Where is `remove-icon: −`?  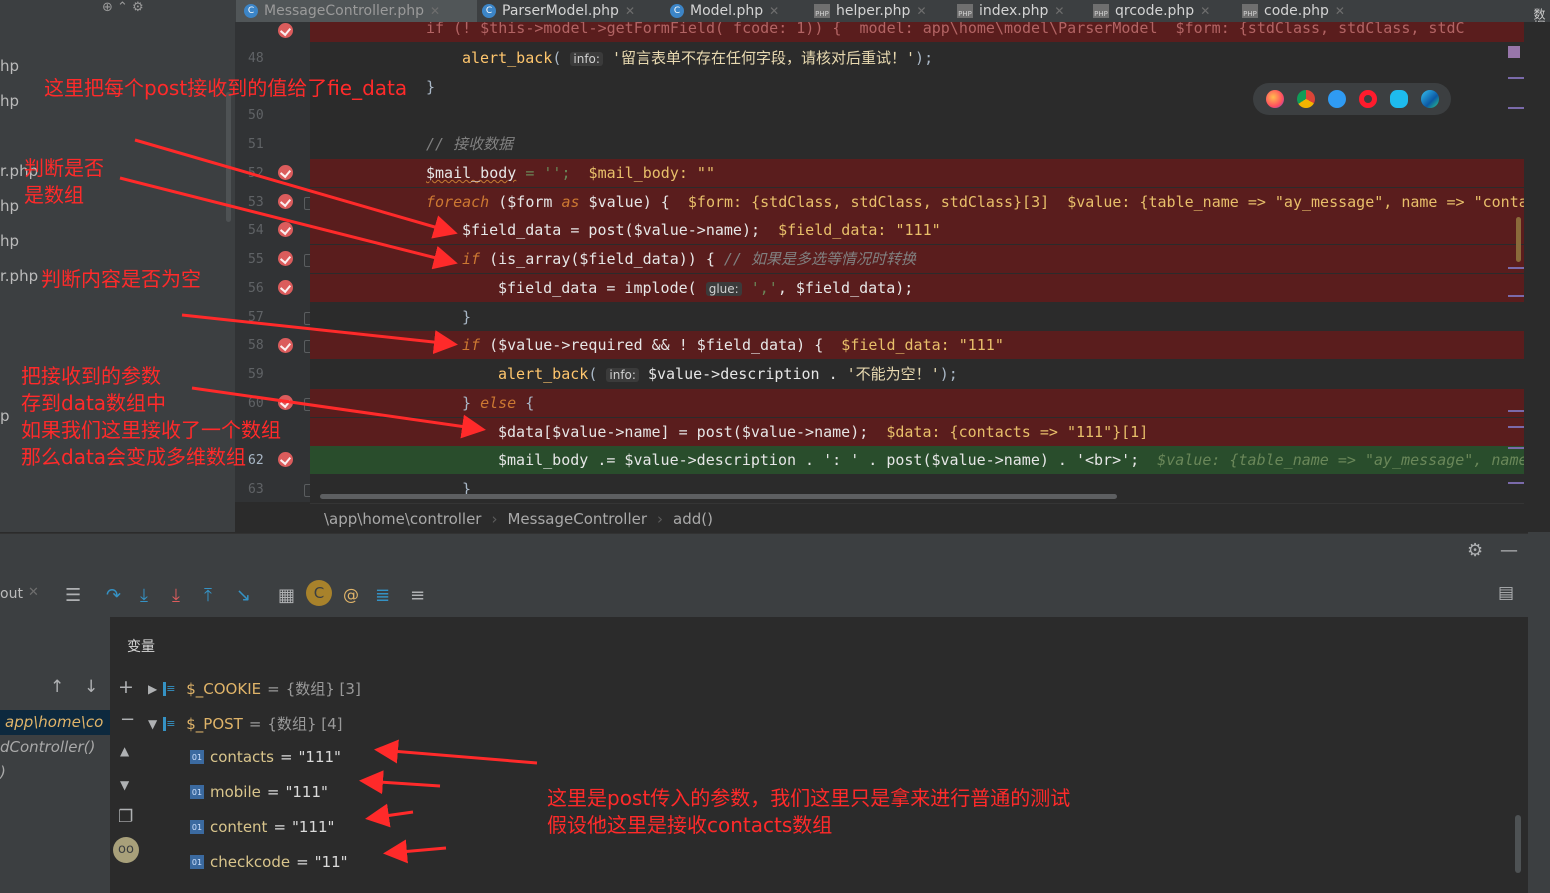 remove-icon: − is located at coordinates (127, 719).